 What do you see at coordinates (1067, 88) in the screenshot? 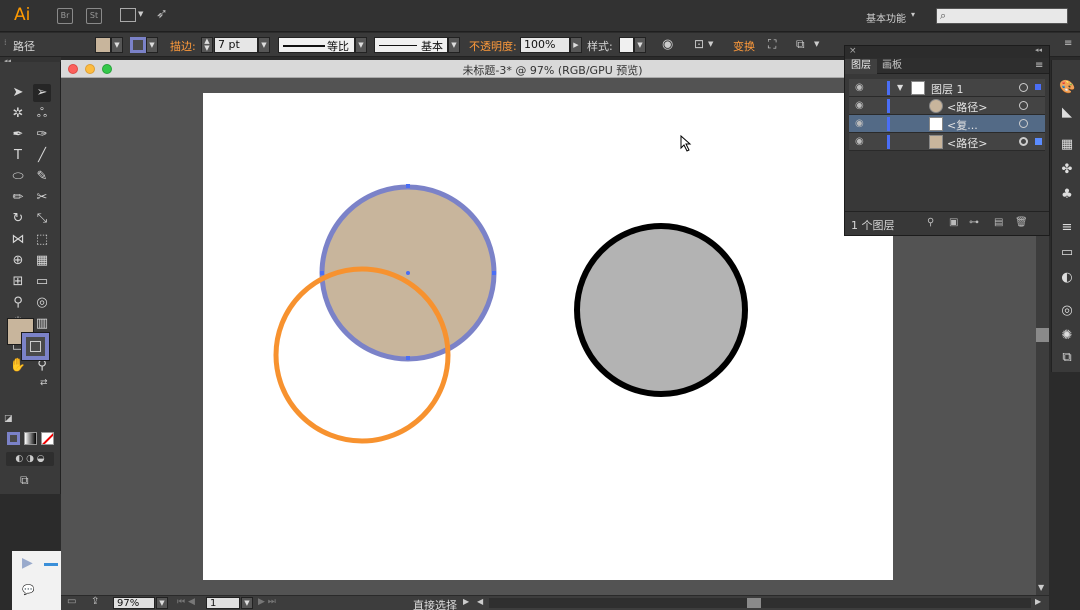
I see `color-palette-icon: 🎨` at bounding box center [1067, 88].